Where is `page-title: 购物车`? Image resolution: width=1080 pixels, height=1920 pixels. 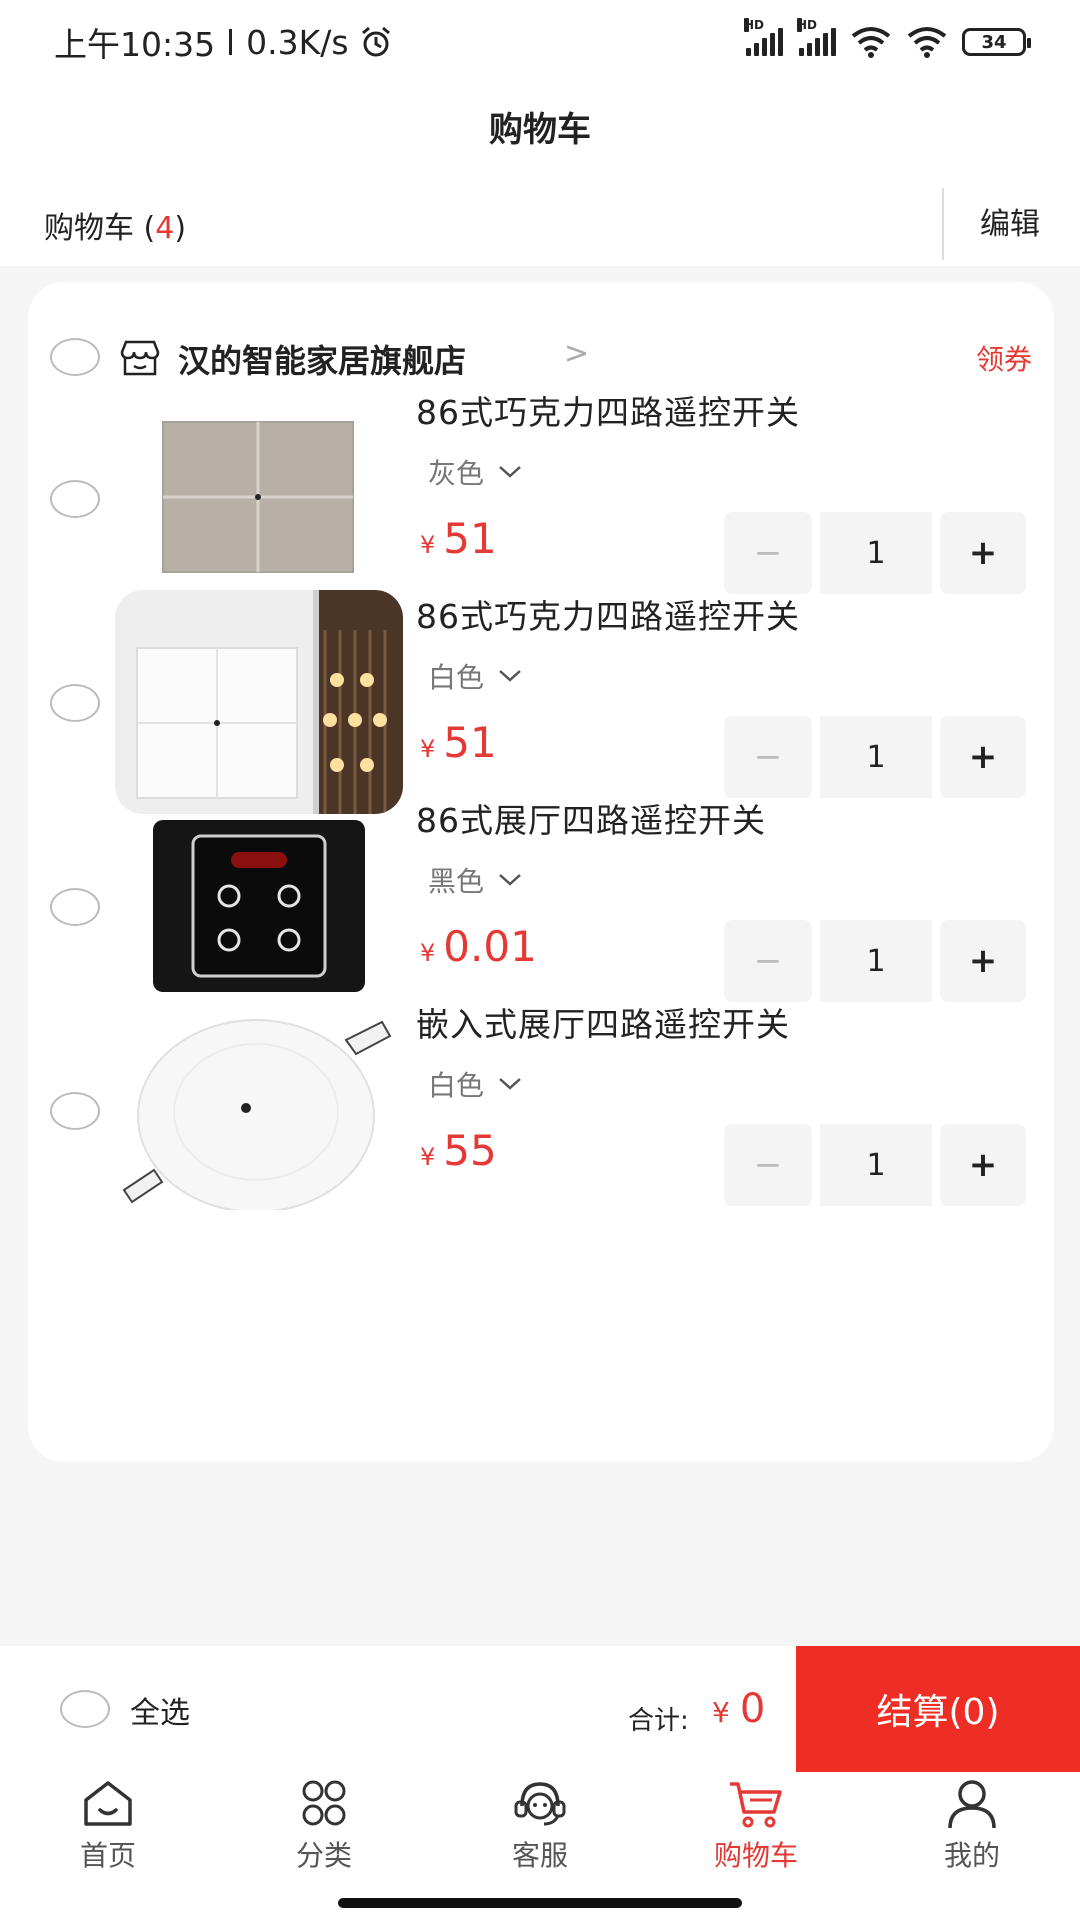 page-title: 购物车 is located at coordinates (540, 130).